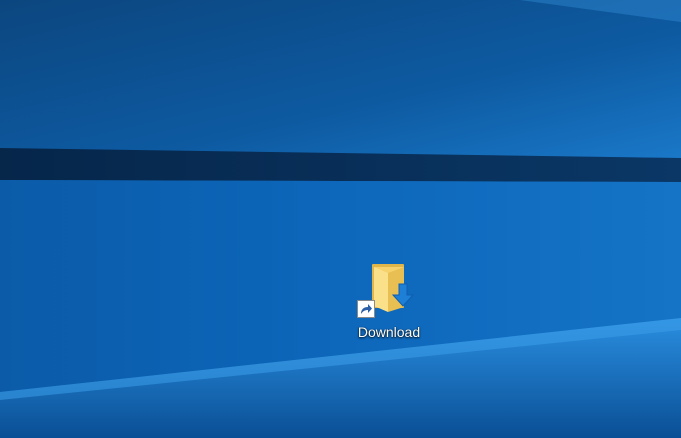 This screenshot has width=681, height=438. I want to click on shortcut-arrow-icon, so click(366, 309).